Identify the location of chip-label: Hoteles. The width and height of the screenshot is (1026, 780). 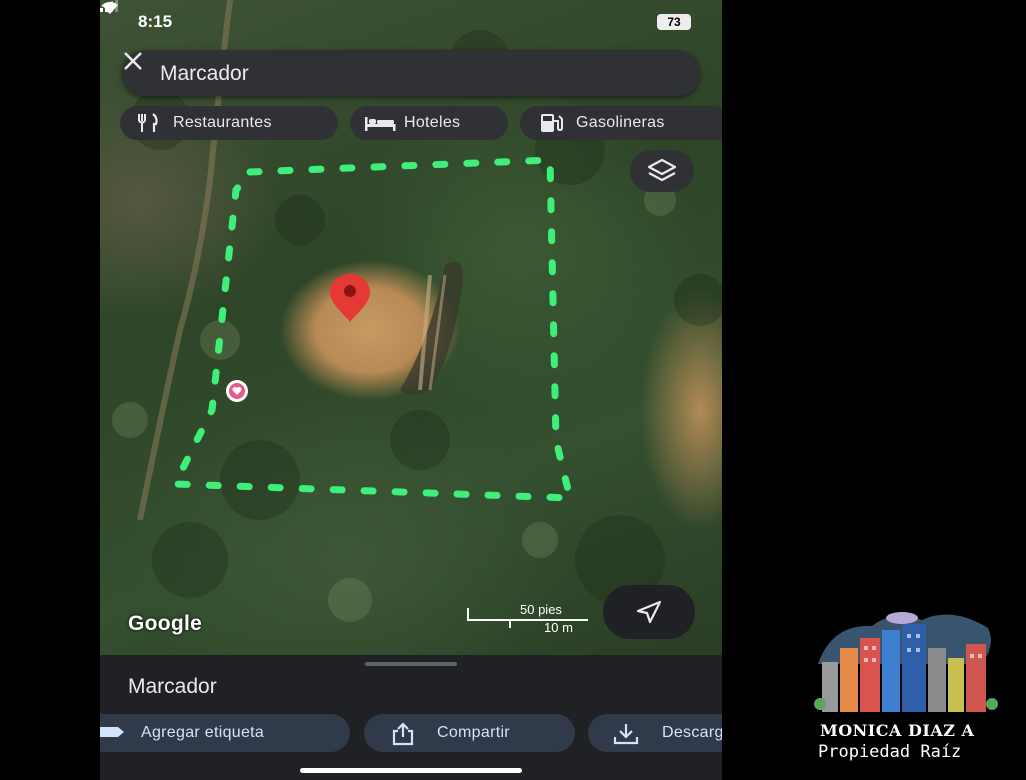
(432, 122).